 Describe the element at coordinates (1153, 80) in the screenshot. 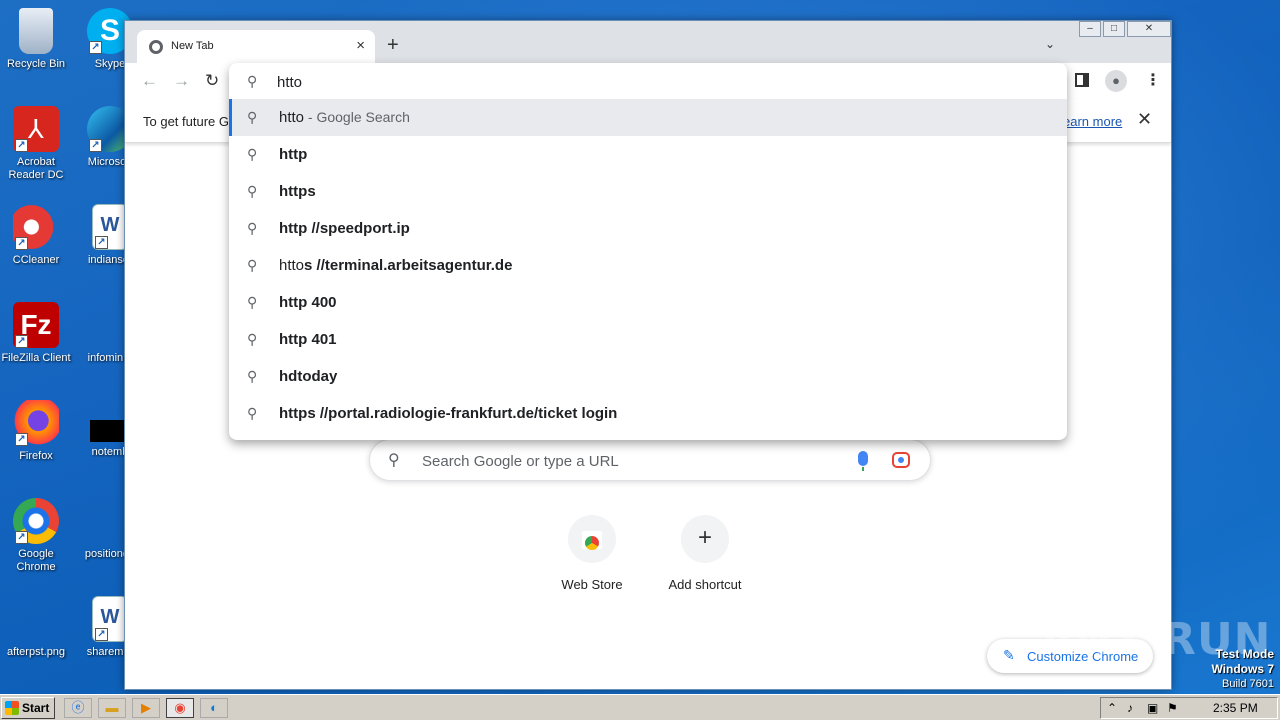

I see `chrome-menu-button: ⋮` at that location.